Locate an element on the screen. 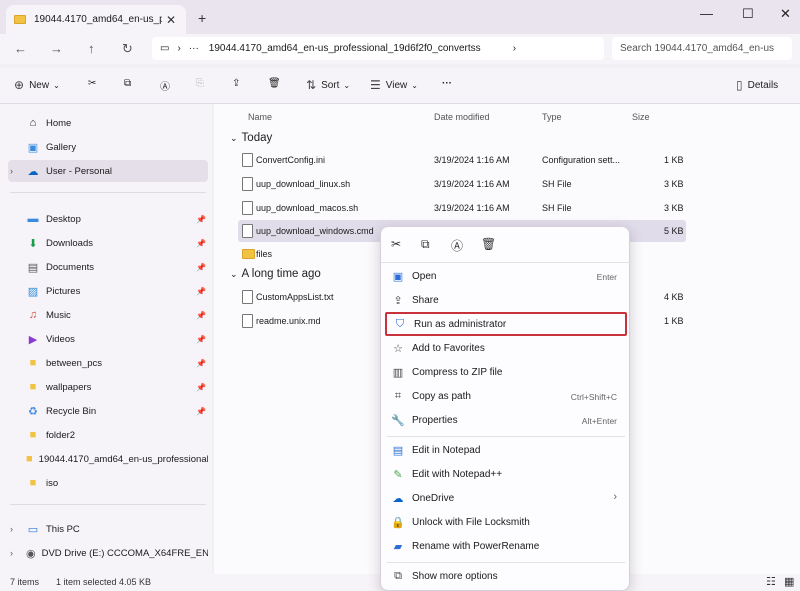 The width and height of the screenshot is (800, 591). sidebar-item-videos: ▶ Videos 📌 is located at coordinates (108, 339).